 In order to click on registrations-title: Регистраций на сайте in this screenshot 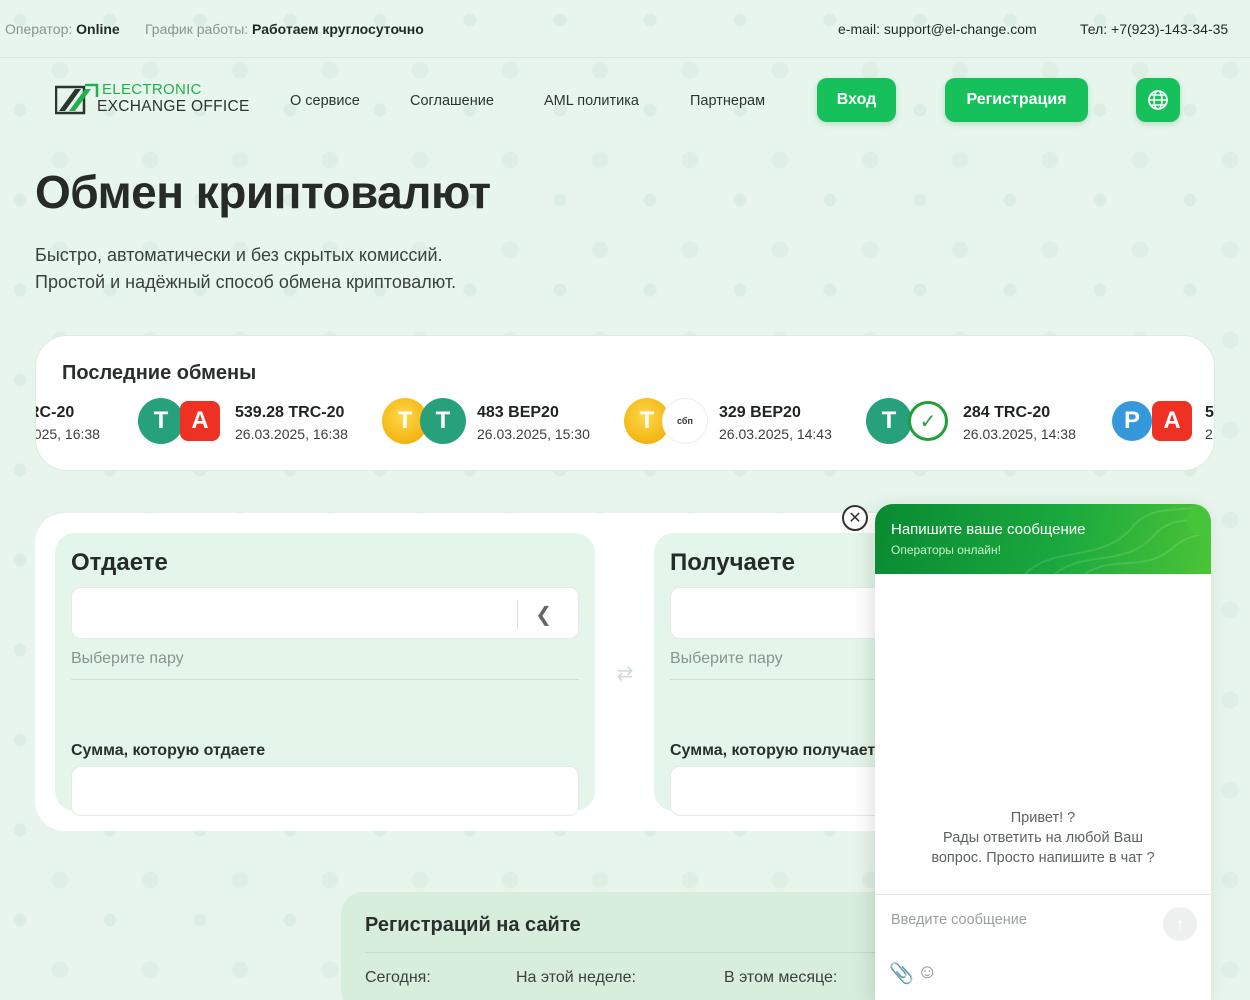, I will do `click(473, 925)`.